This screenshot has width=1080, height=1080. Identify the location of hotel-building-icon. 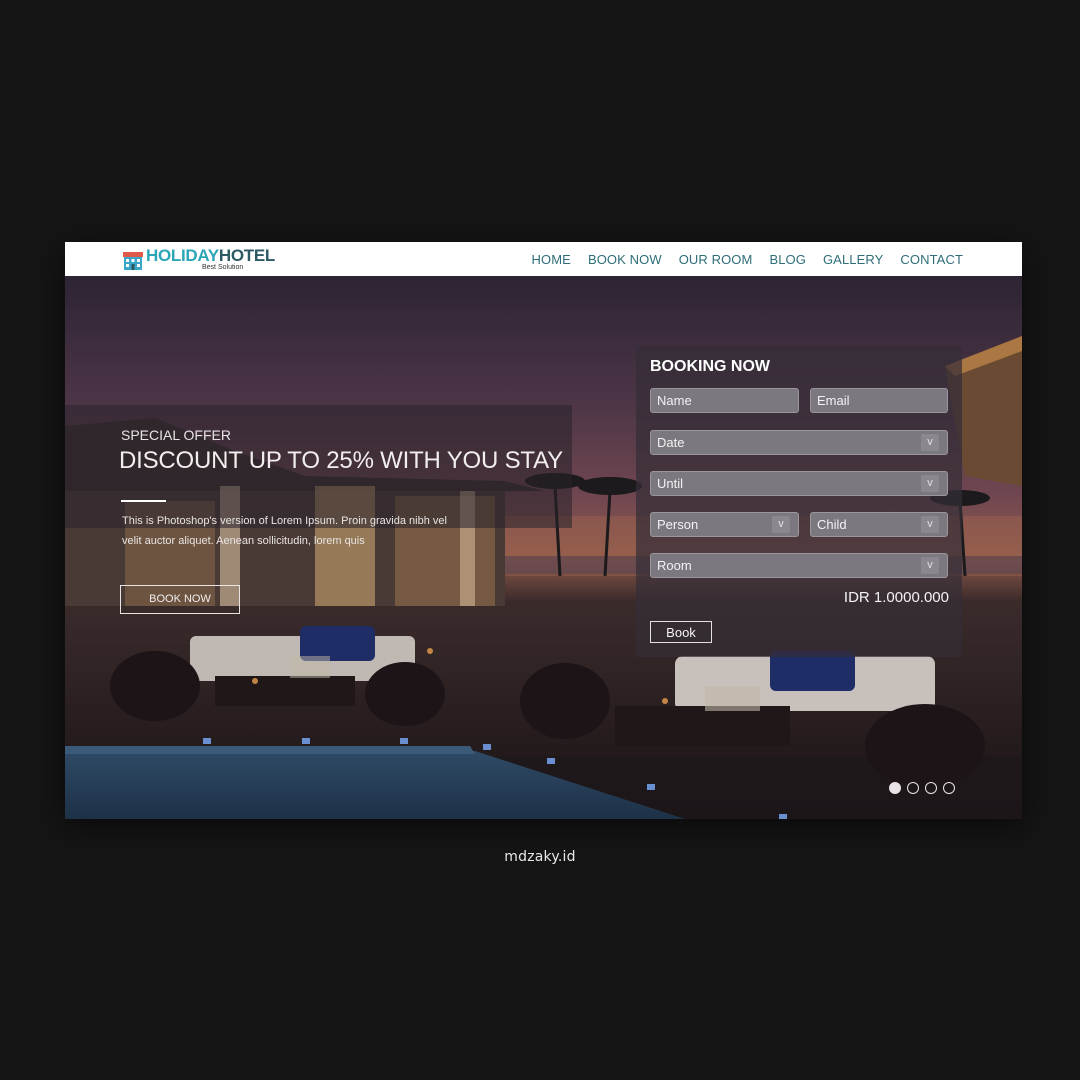
(133, 261).